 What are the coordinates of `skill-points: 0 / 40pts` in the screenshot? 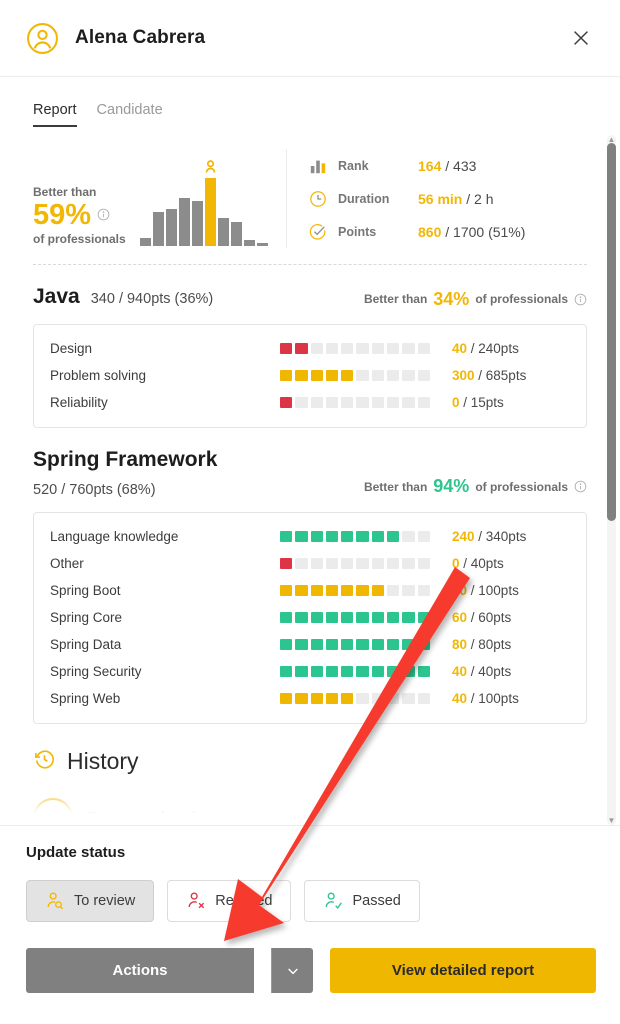 It's located at (478, 563).